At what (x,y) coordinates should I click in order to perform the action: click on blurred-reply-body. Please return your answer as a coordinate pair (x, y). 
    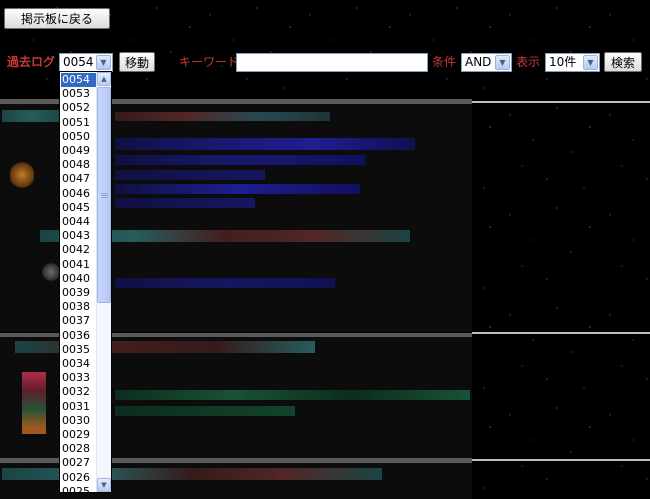
    Looking at the image, I should click on (225, 283).